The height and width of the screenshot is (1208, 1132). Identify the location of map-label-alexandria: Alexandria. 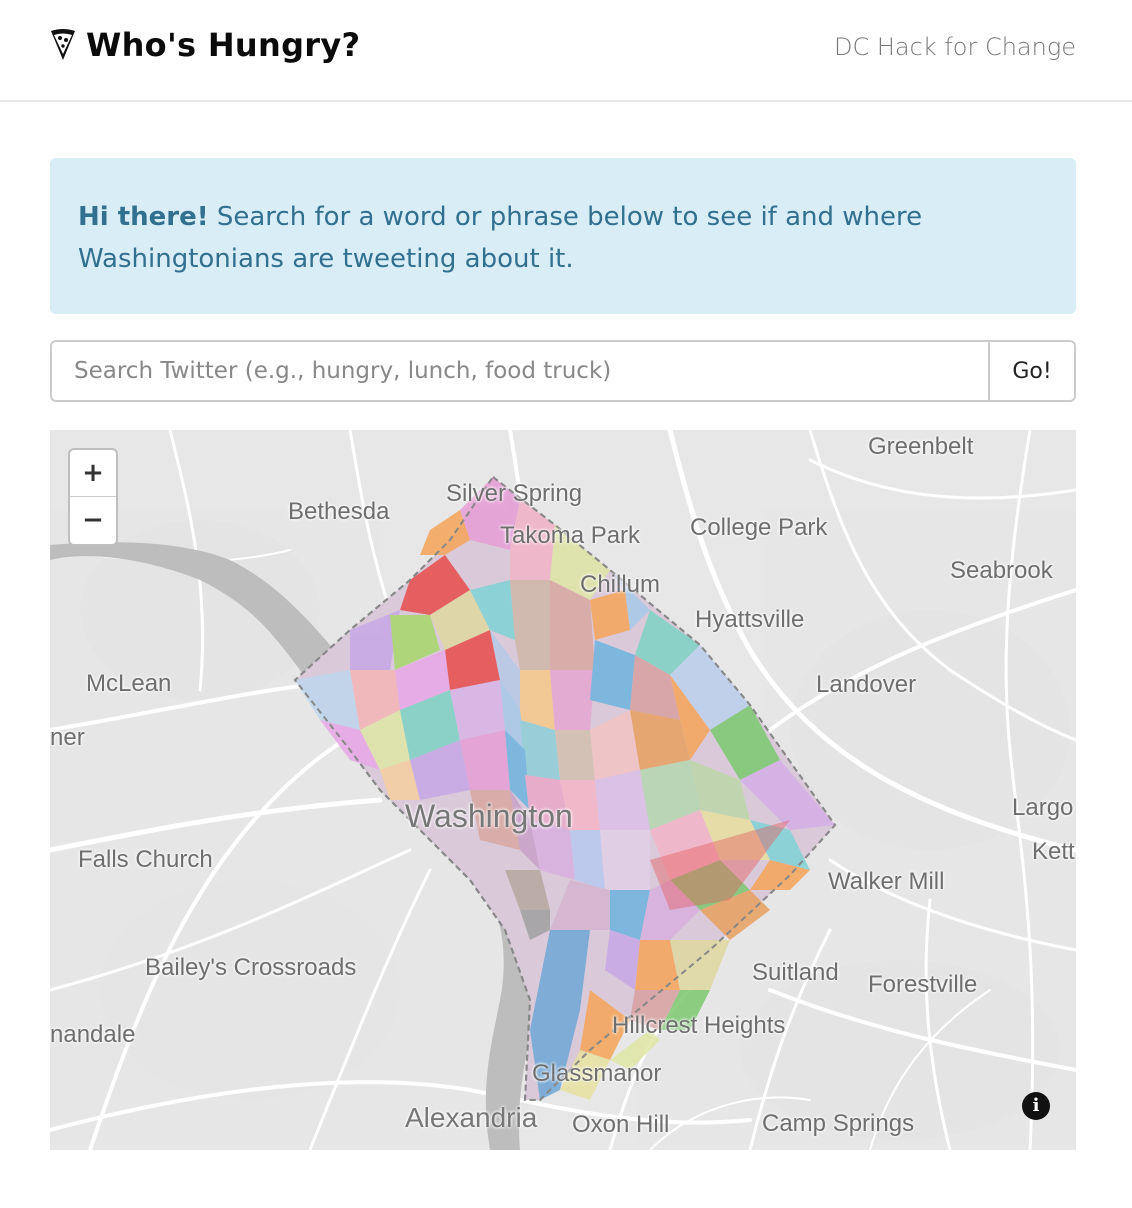
(471, 1117).